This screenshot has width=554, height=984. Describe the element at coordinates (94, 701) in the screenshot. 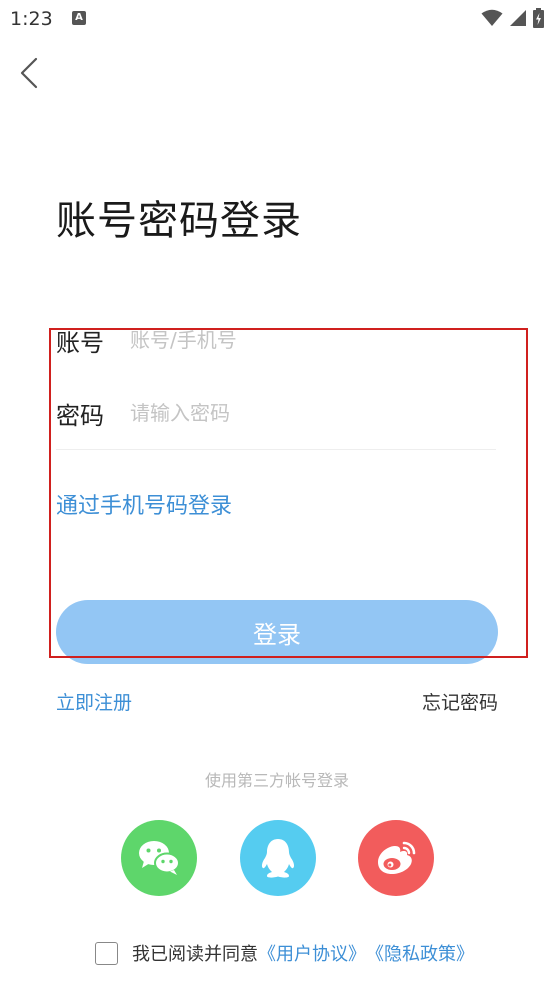

I see `register-link: 立即注册` at that location.